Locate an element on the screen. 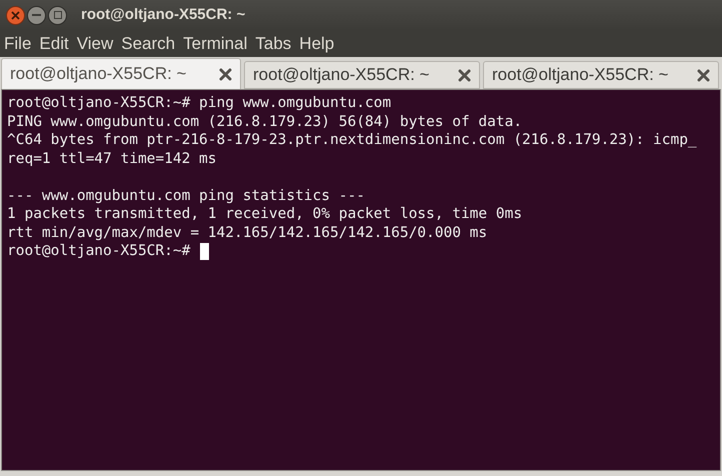 This screenshot has width=722, height=476. menu-item: File is located at coordinates (18, 43).